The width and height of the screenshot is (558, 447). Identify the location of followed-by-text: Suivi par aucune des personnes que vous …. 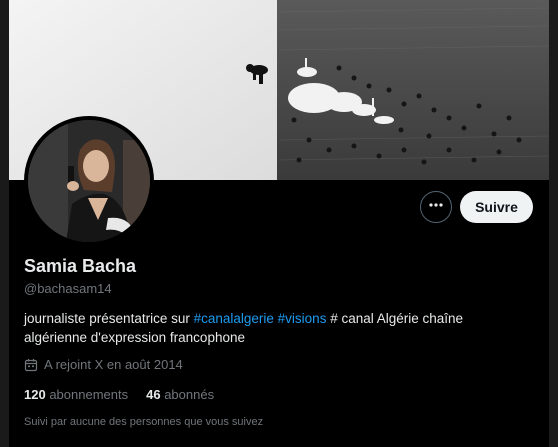
(144, 422).